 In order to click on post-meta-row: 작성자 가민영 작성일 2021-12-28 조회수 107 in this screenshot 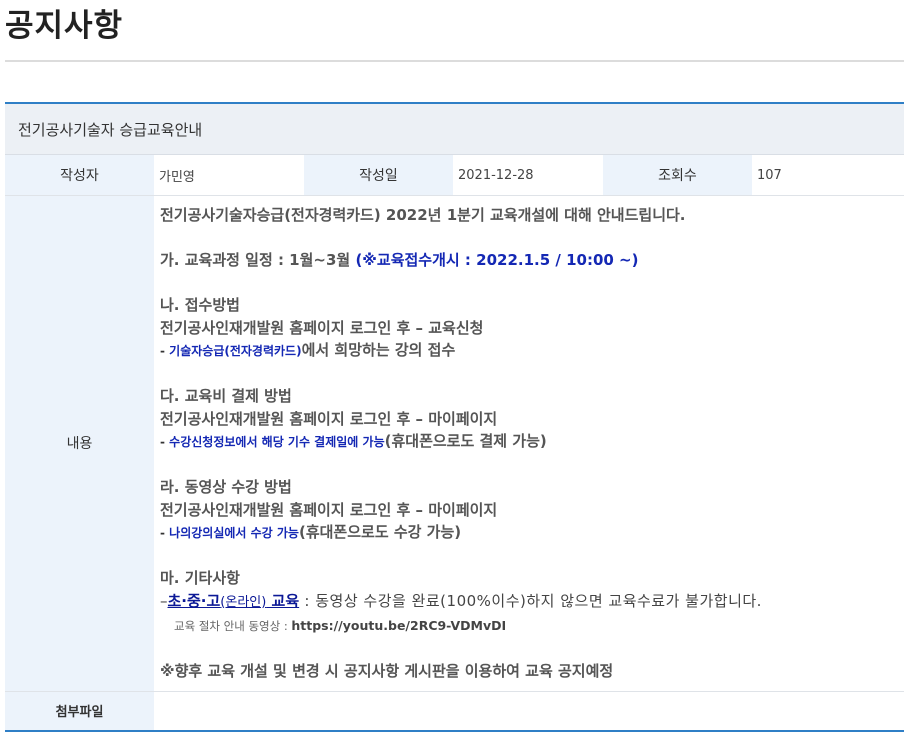, I will do `click(454, 175)`.